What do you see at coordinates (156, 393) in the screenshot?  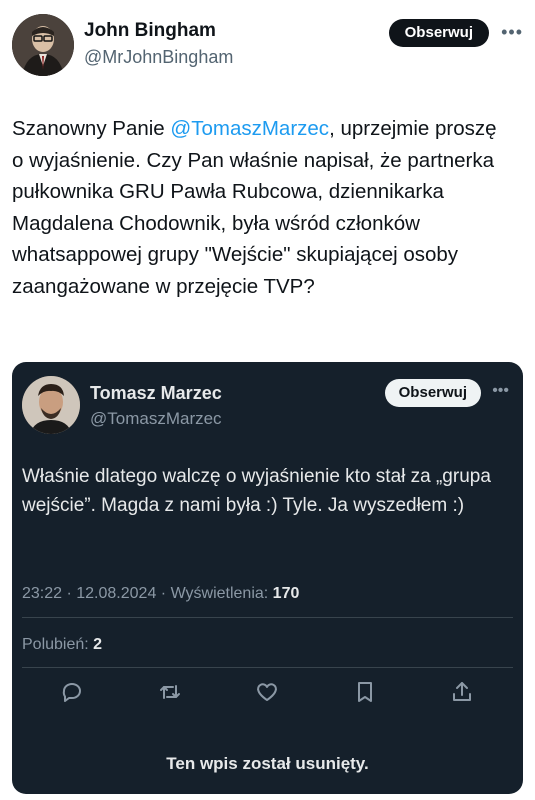 I see `quoted-author-display-name: Tomasz Marzec` at bounding box center [156, 393].